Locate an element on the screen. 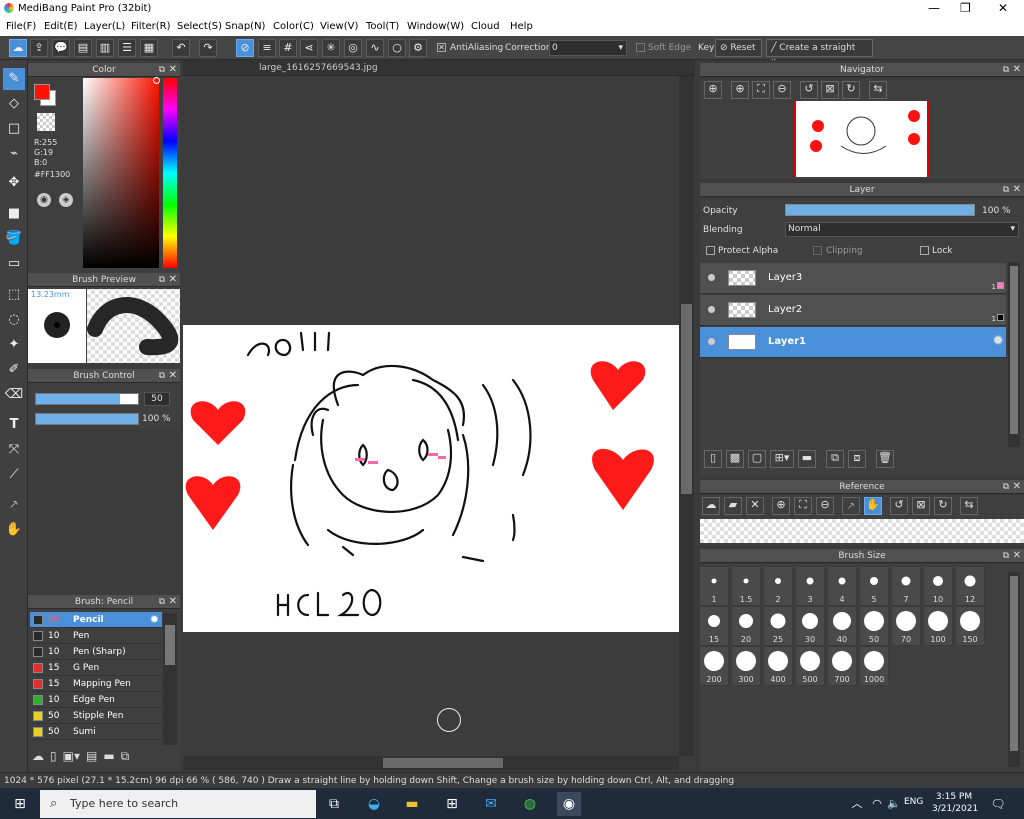 The image size is (1024, 819). reset-rotate-icon: ⊠ is located at coordinates (921, 506).